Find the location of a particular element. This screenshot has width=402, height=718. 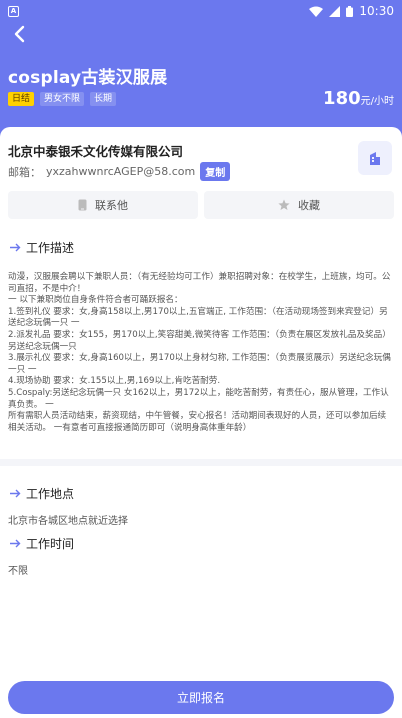

tag-gender: 男女不限 is located at coordinates (62, 99).